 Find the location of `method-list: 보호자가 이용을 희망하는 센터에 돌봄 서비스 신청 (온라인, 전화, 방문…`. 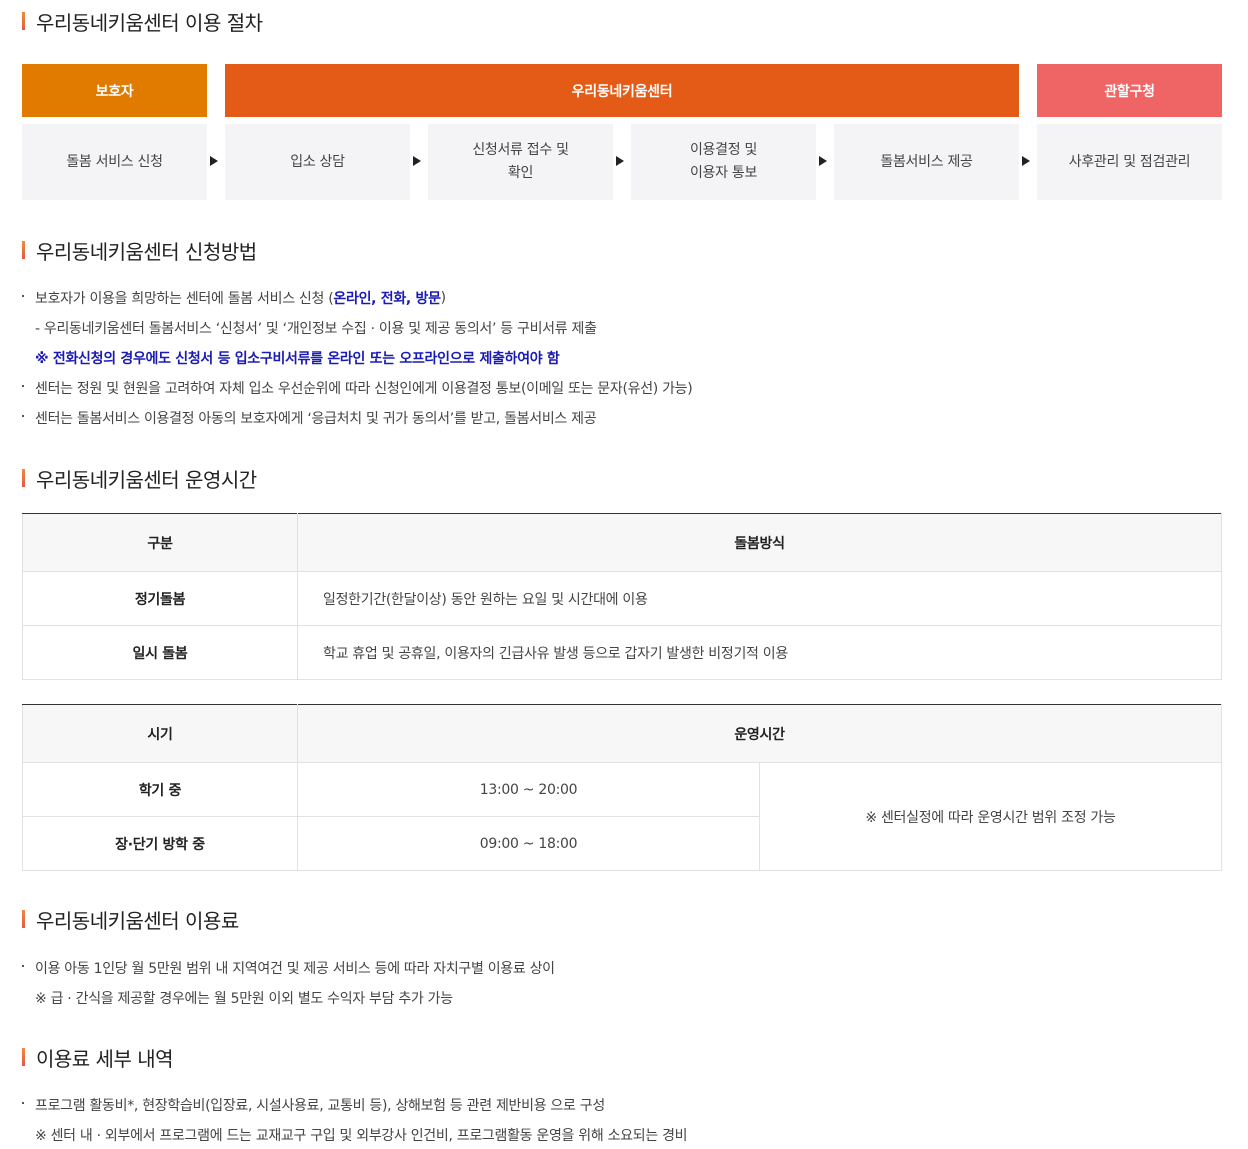

method-list: 보호자가 이용을 희망하는 센터에 돌봄 서비스 신청 (온라인, 전화, 방문… is located at coordinates (357, 358).